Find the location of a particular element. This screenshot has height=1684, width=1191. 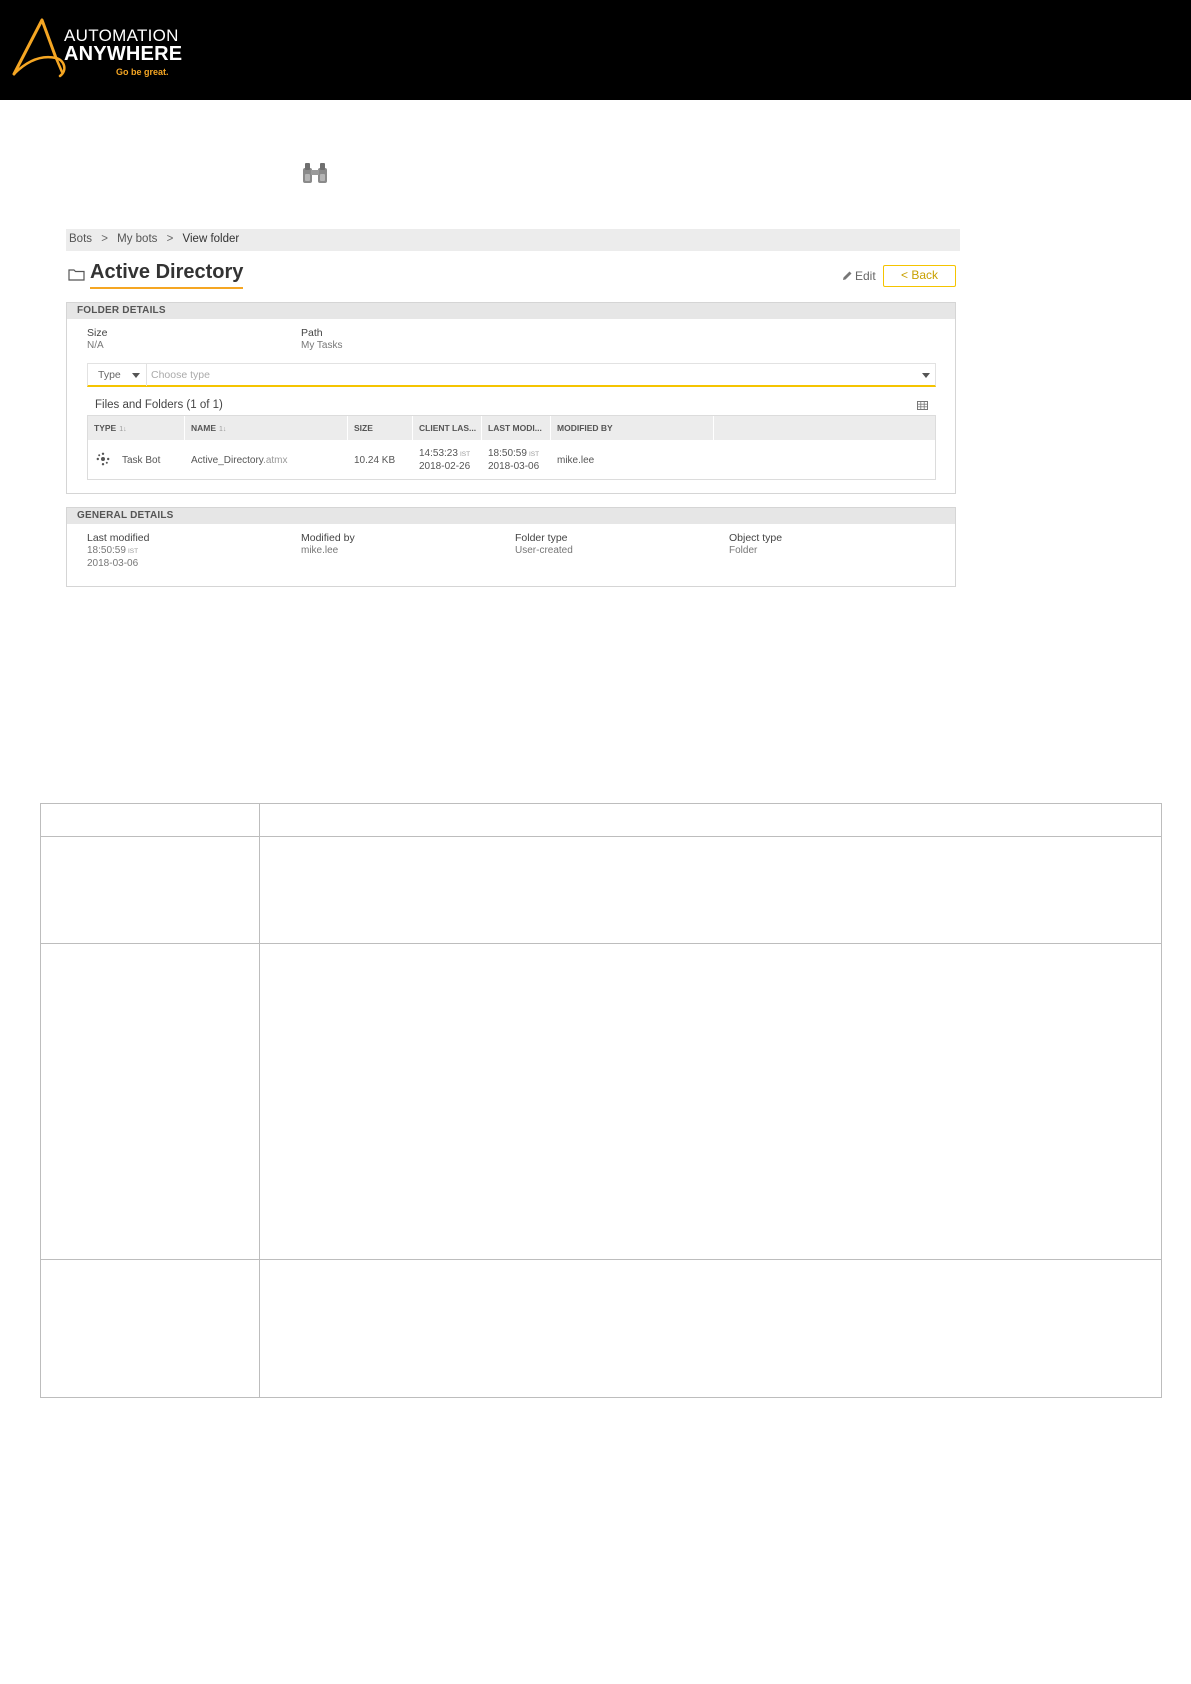

last-modified-date: 2018-03-06 is located at coordinates (113, 563).